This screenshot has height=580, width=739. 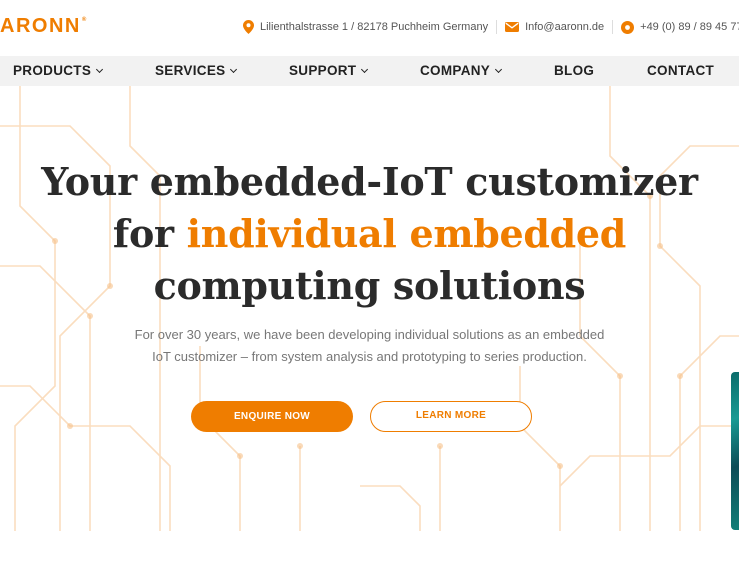 I want to click on page-bottom-area, so click(x=369, y=555).